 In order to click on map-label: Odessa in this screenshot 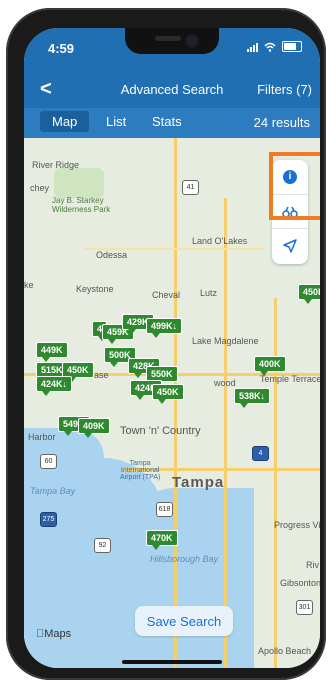, I will do `click(112, 255)`.